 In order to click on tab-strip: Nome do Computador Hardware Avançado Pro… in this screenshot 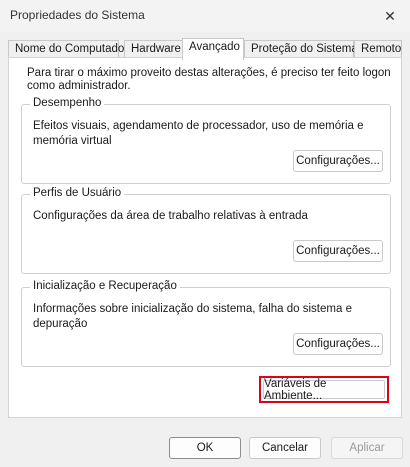, I will do `click(205, 49)`.